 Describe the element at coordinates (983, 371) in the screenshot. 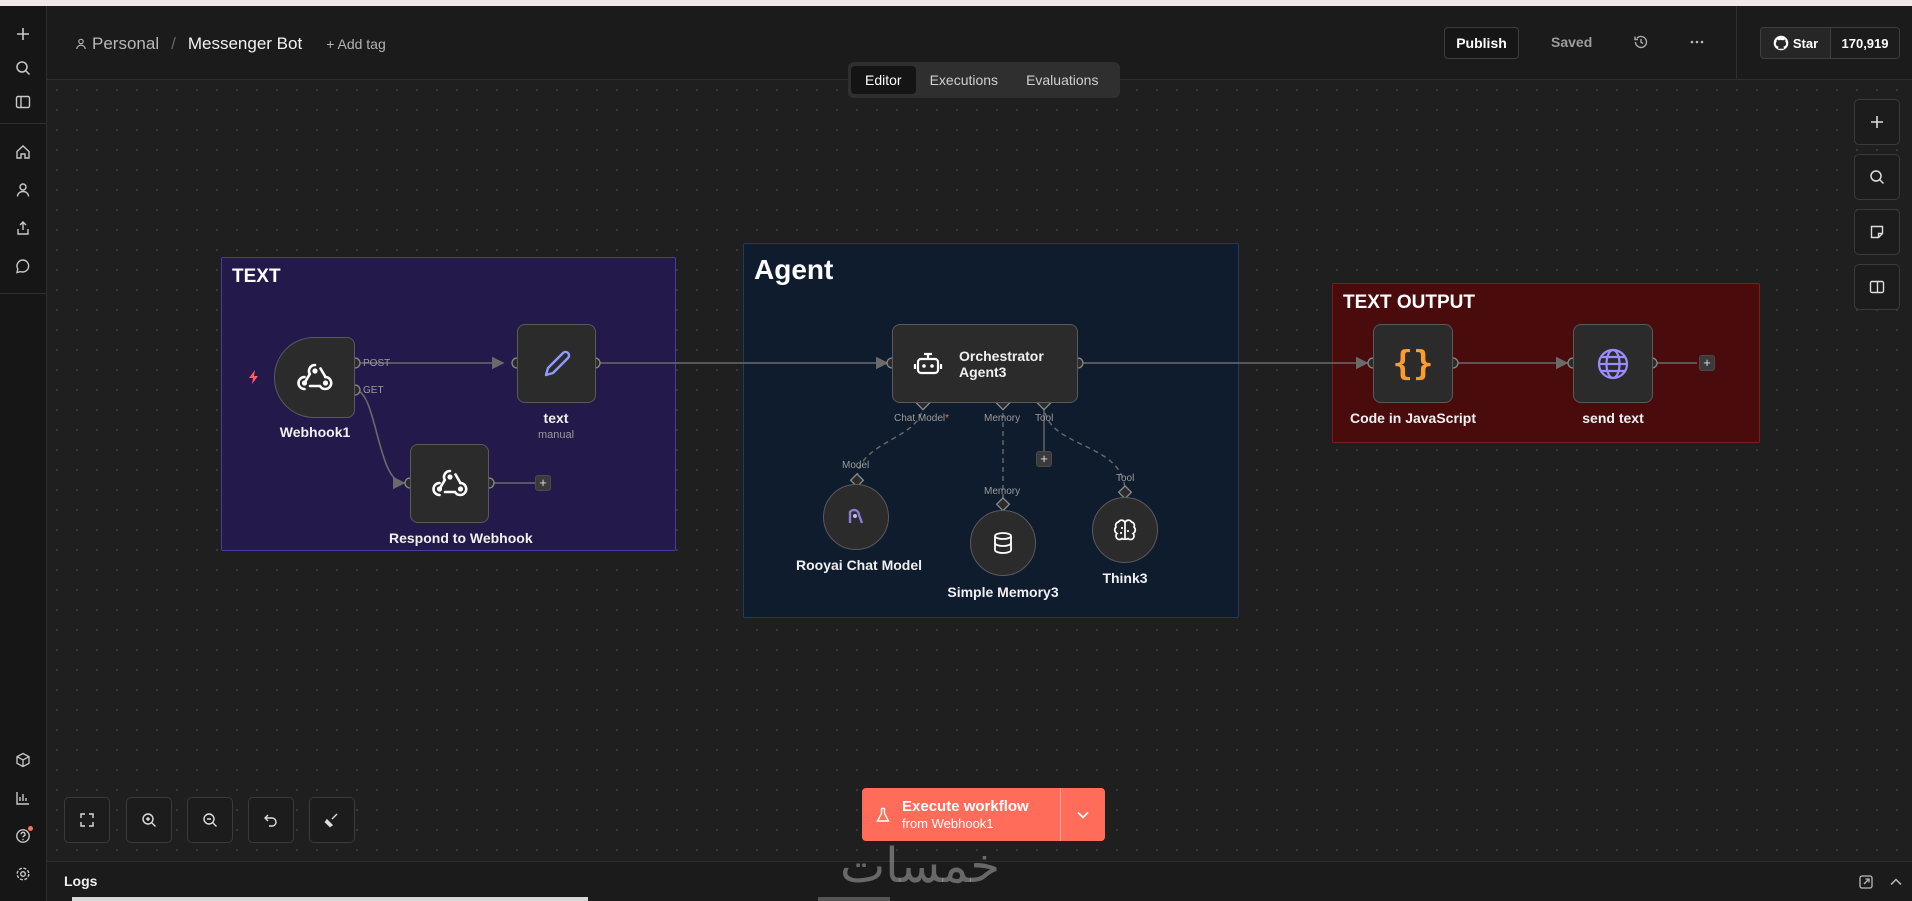

I see `agent-name-line2: Agent3` at that location.